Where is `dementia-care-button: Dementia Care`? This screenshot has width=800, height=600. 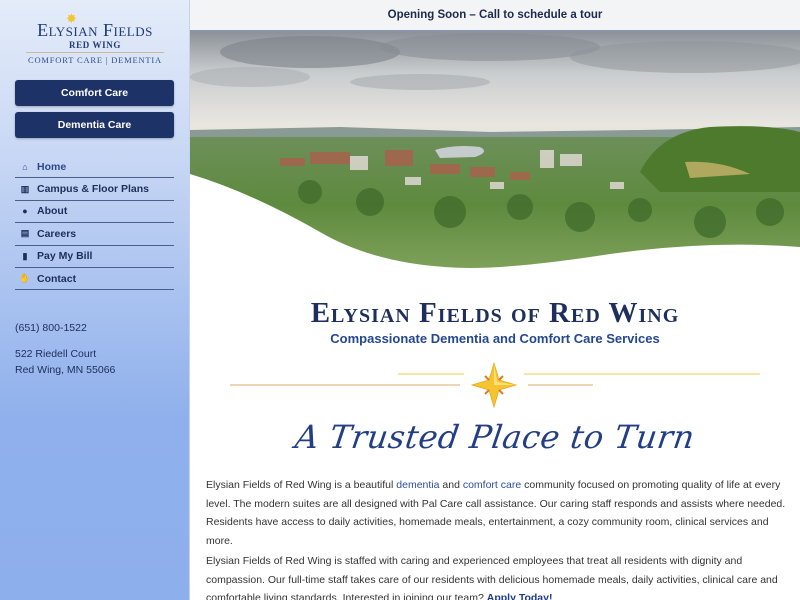
dementia-care-button: Dementia Care is located at coordinates (94, 125).